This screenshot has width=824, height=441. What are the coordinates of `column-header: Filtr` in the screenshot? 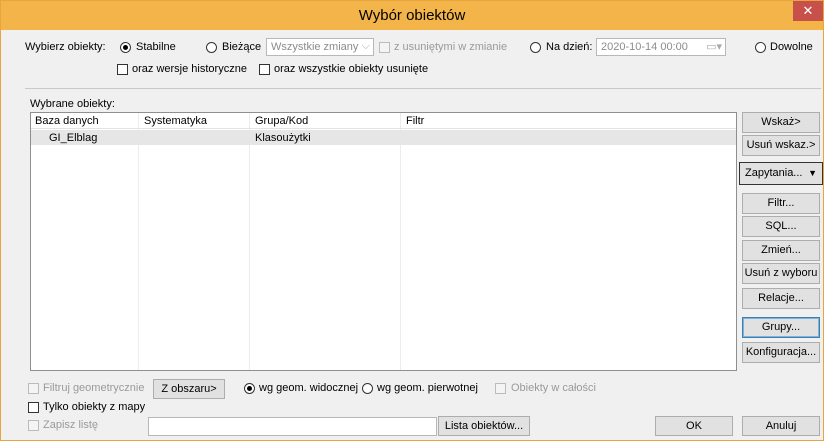 It's located at (415, 121).